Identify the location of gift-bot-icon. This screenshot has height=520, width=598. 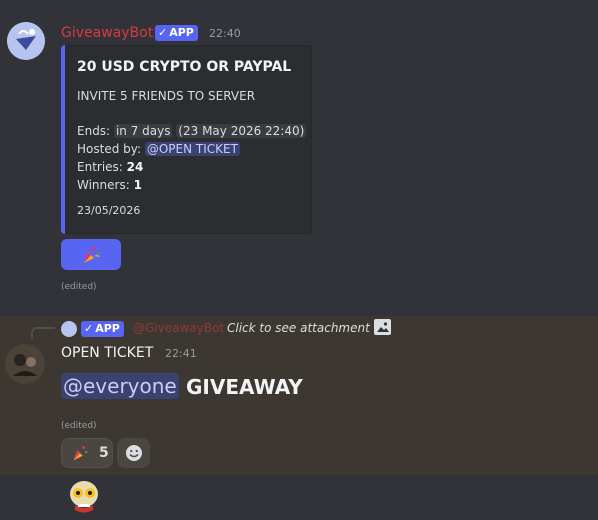
(26, 41).